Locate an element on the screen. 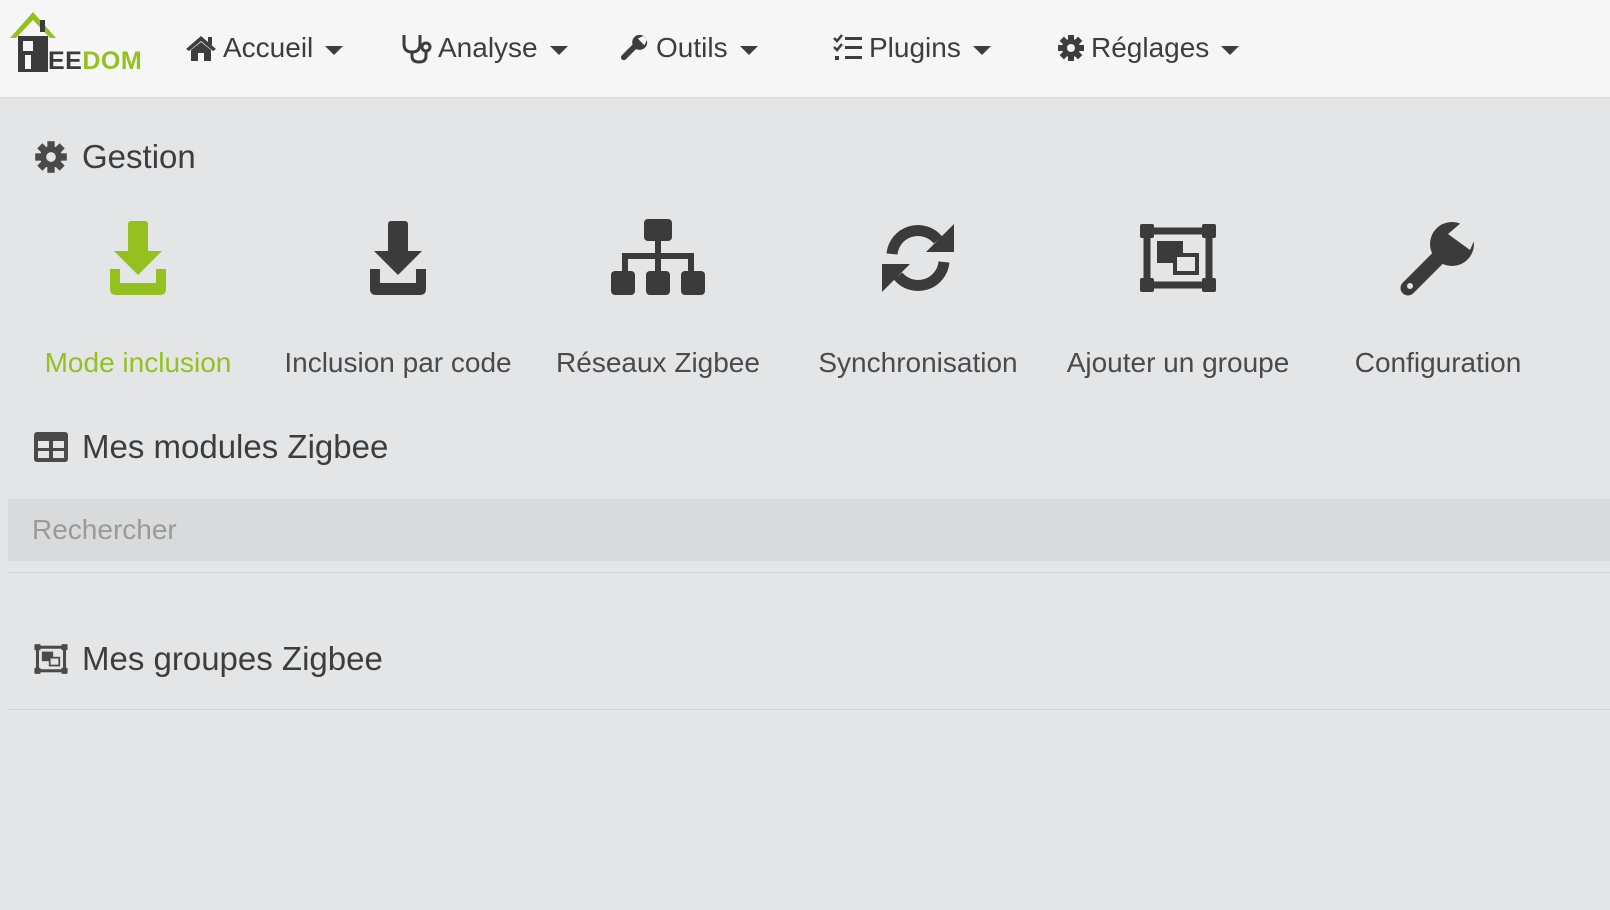 Image resolution: width=1610 pixels, height=910 pixels. modules-title: Mes modules Zigbee is located at coordinates (211, 447).